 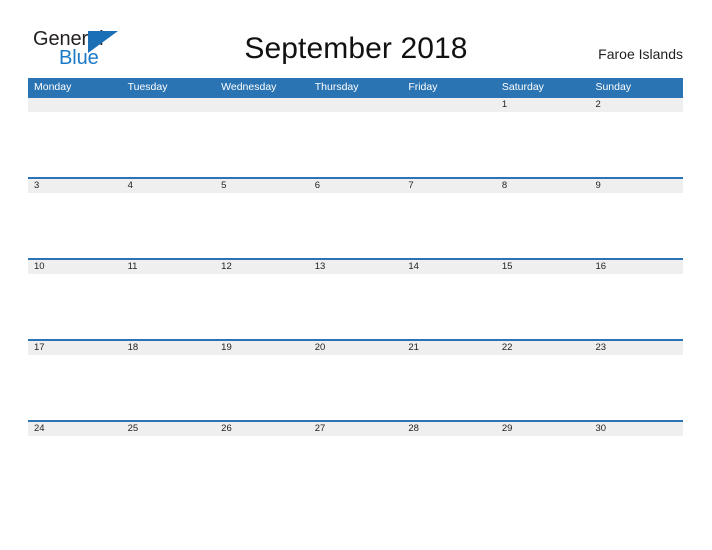 I want to click on weekday-header-friday: Friday, so click(x=423, y=87).